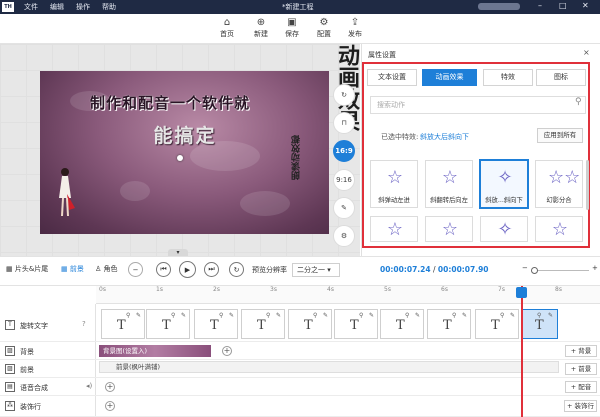 The height and width of the screenshot is (417, 600). What do you see at coordinates (344, 208) in the screenshot?
I see `edit-button: ✎` at bounding box center [344, 208].